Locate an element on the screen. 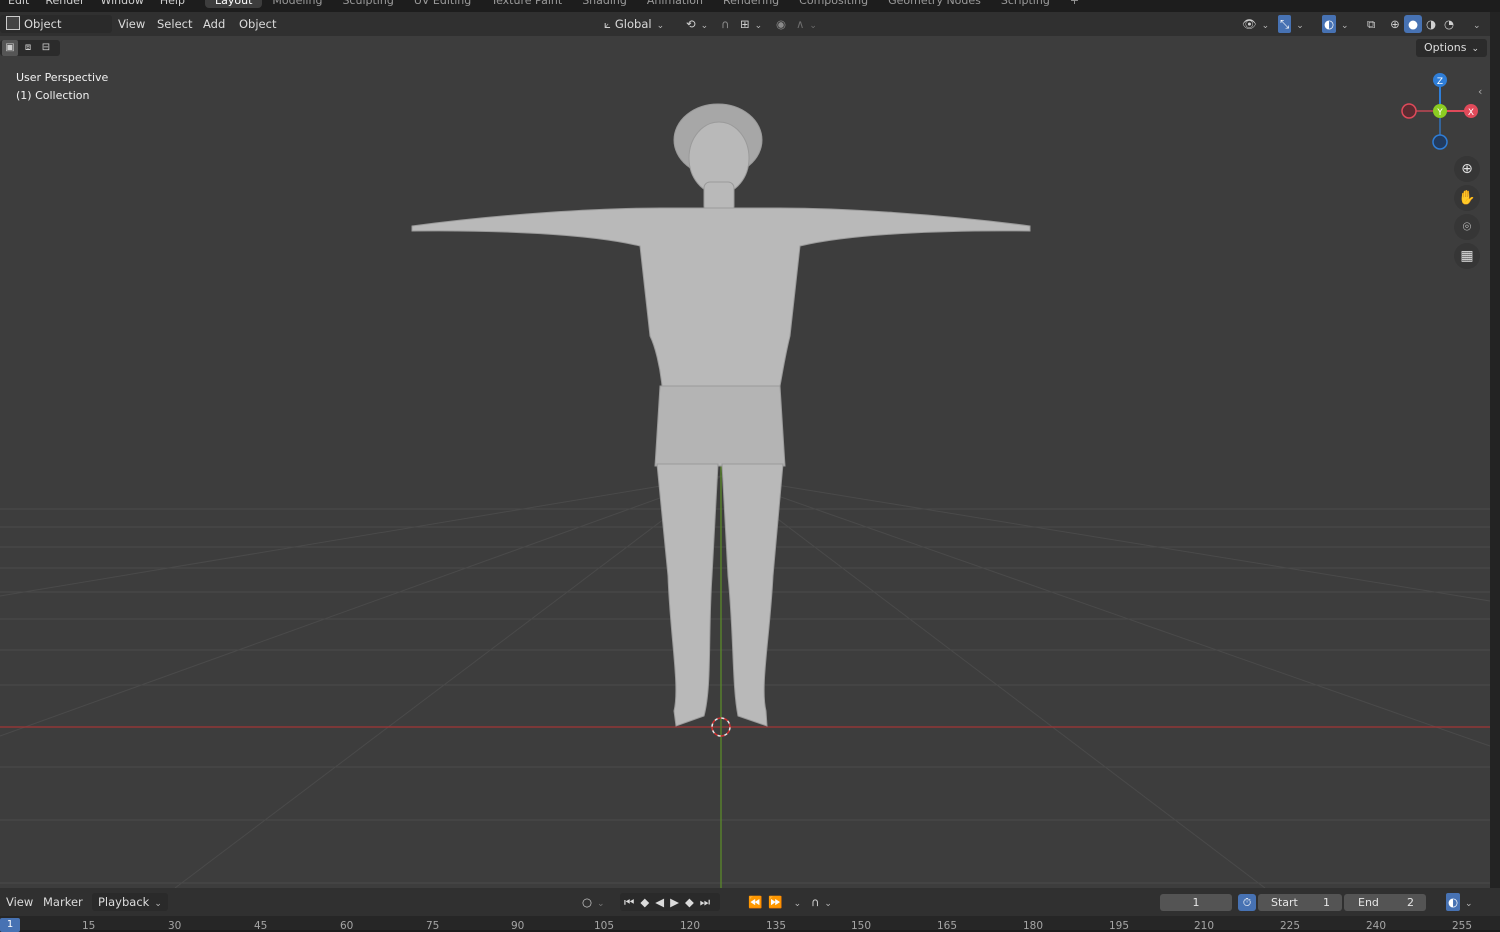 This screenshot has width=1500, height=932. sidebar-toggle-icon: ‹ is located at coordinates (1480, 91).